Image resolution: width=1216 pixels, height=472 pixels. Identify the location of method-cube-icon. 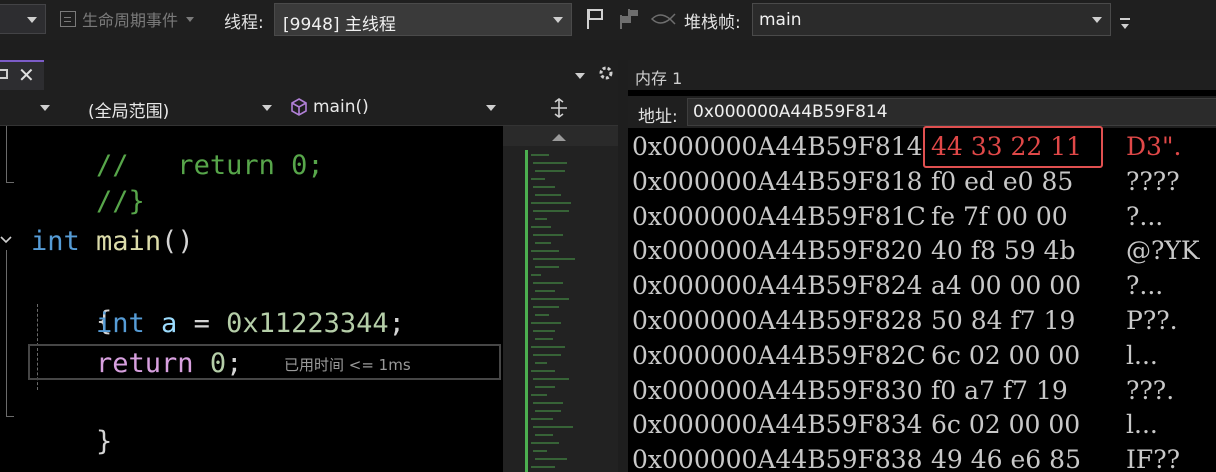
(299, 107).